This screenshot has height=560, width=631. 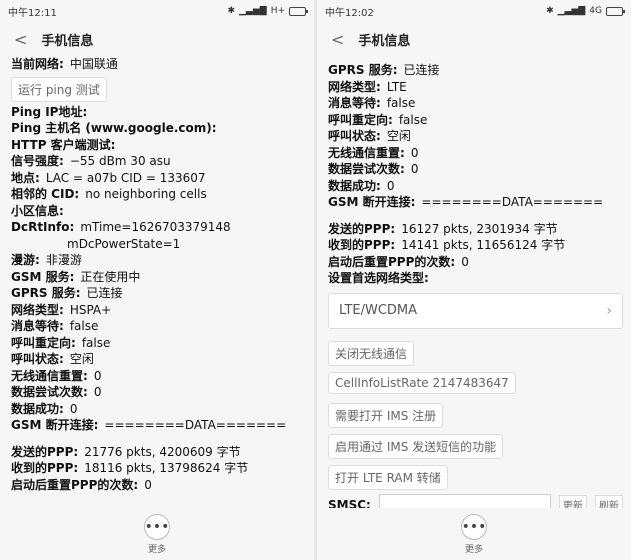 What do you see at coordinates (474, 39) in the screenshot?
I see `app-header: < 手机信息` at bounding box center [474, 39].